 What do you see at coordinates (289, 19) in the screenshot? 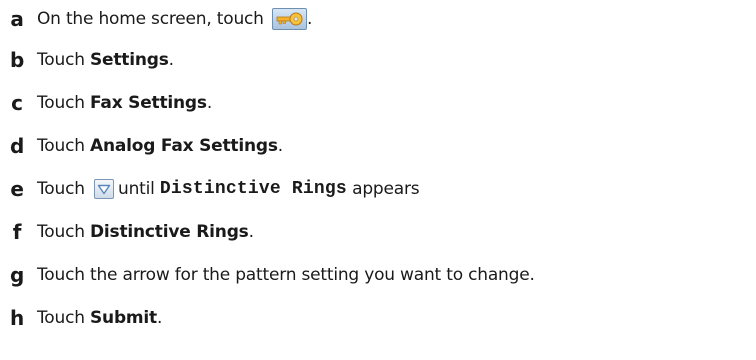
I see `key-icon` at bounding box center [289, 19].